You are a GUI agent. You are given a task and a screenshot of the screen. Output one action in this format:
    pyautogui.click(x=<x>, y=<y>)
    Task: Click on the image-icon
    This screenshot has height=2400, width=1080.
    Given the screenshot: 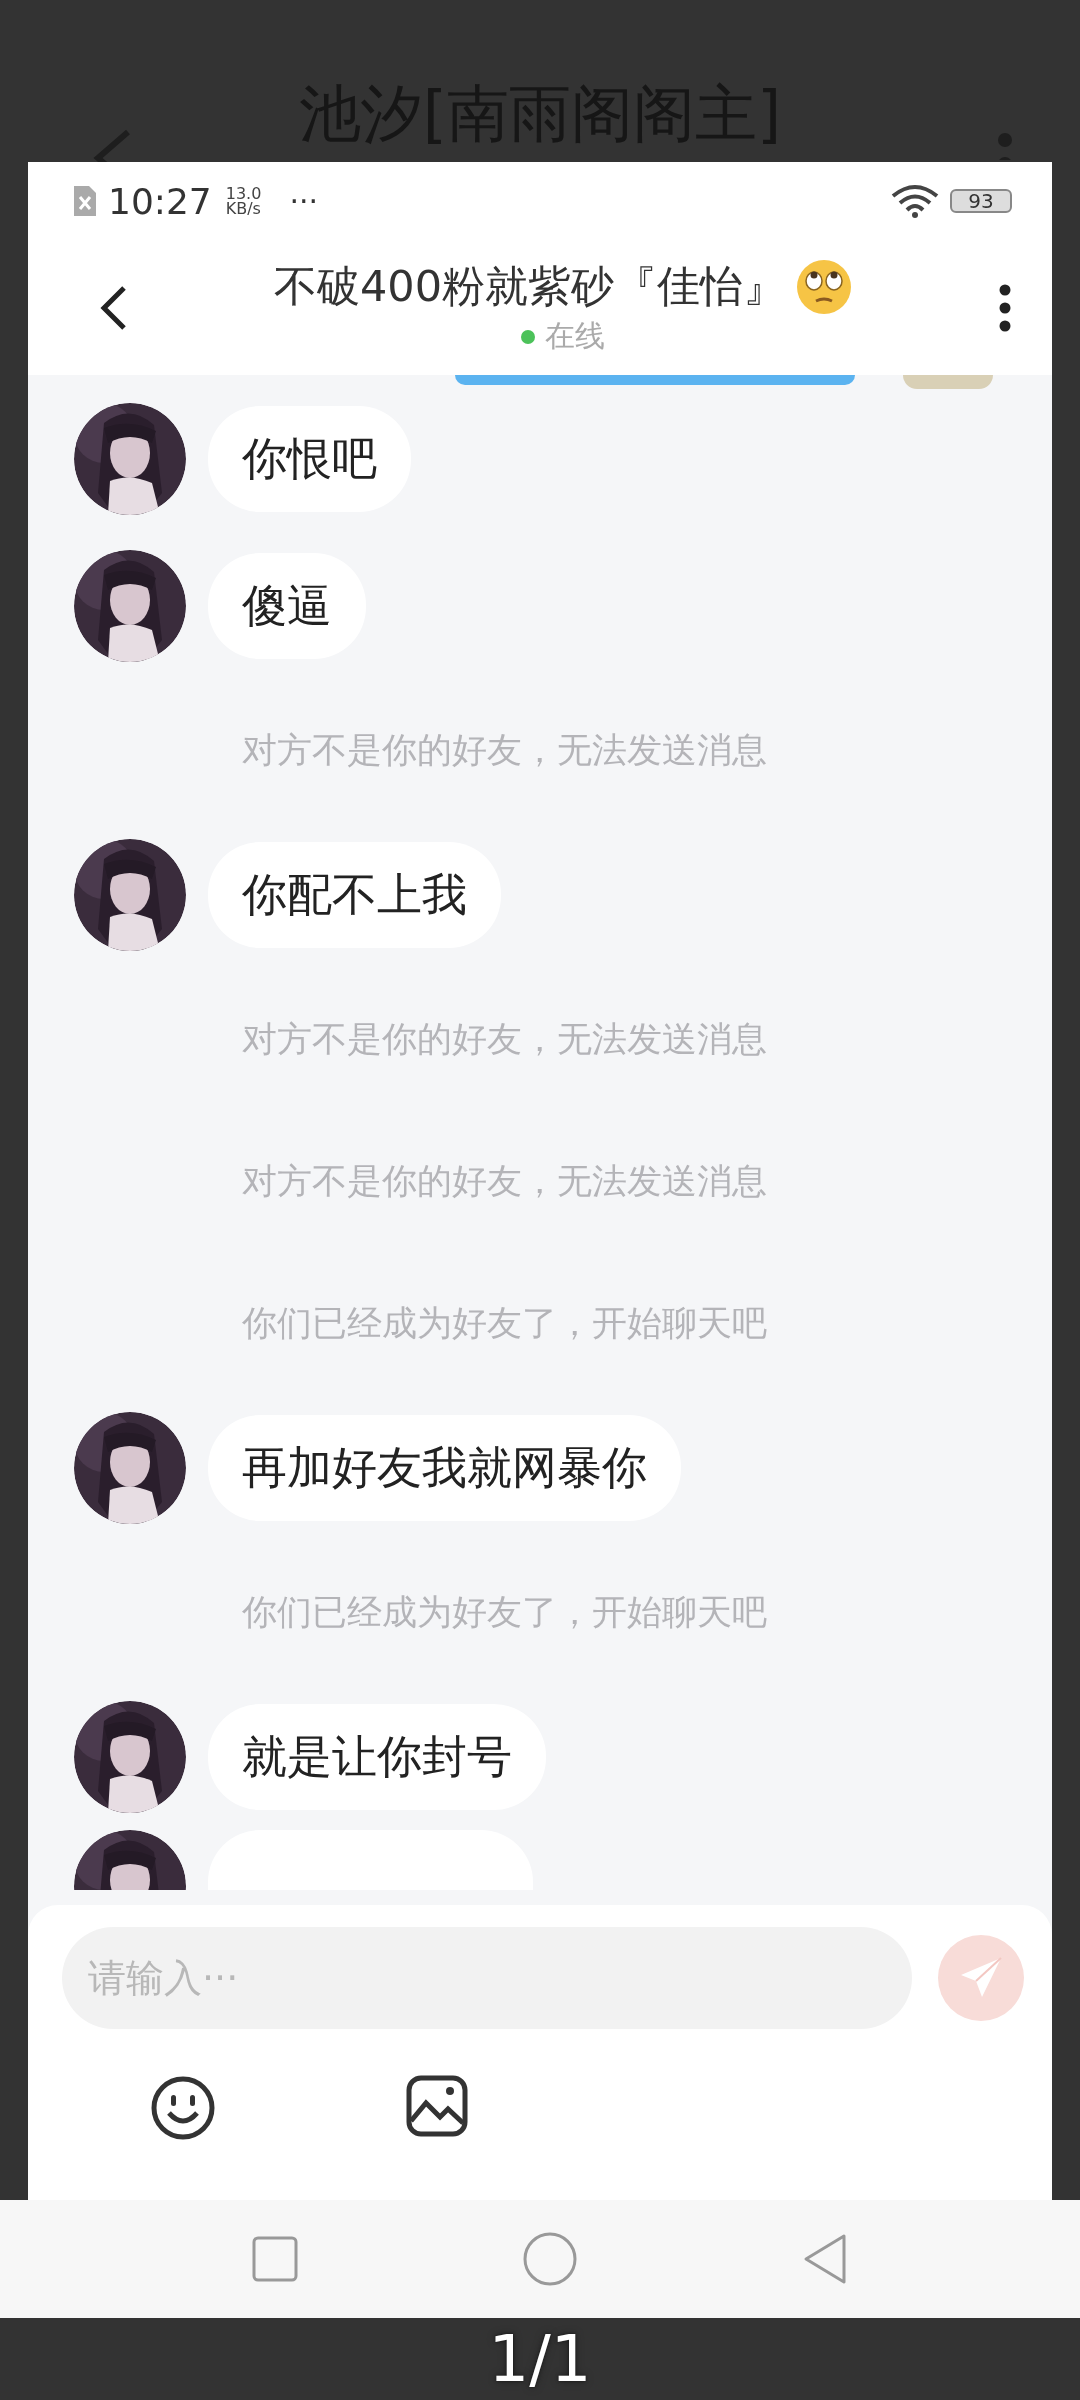 What is the action you would take?
    pyautogui.click(x=437, y=2106)
    